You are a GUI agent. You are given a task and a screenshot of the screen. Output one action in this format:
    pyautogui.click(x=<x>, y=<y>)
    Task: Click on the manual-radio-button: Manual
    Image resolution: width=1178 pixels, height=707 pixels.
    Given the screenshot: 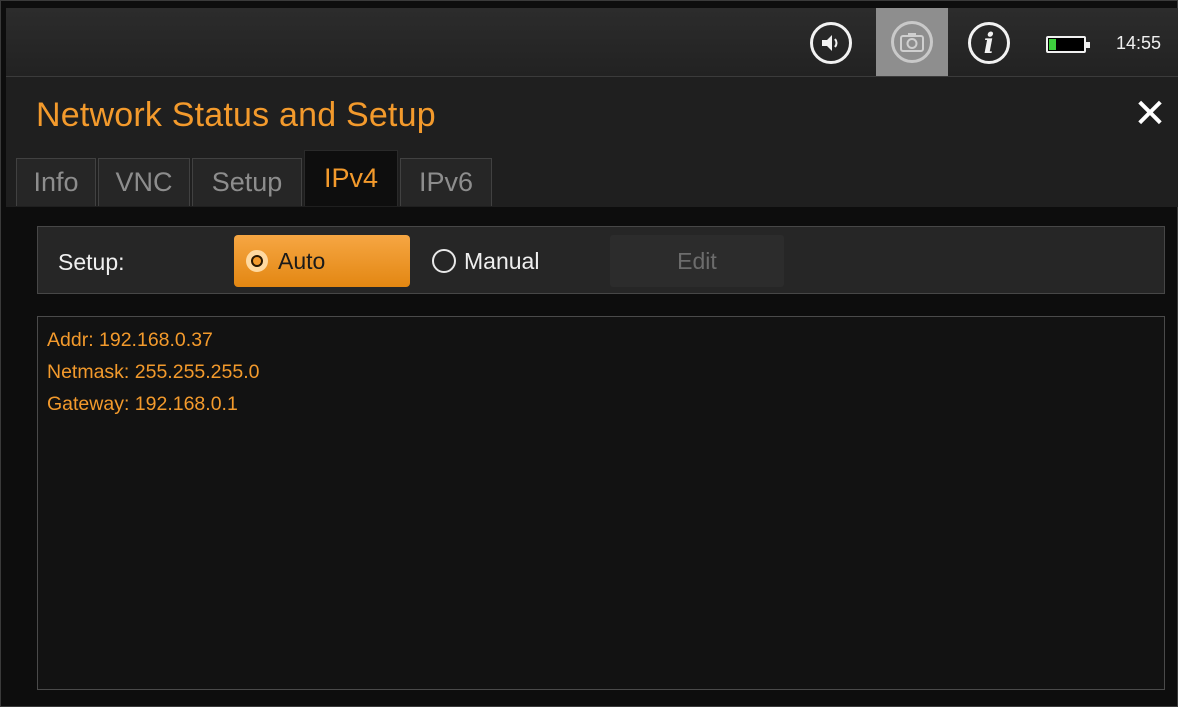 What is the action you would take?
    pyautogui.click(x=504, y=261)
    